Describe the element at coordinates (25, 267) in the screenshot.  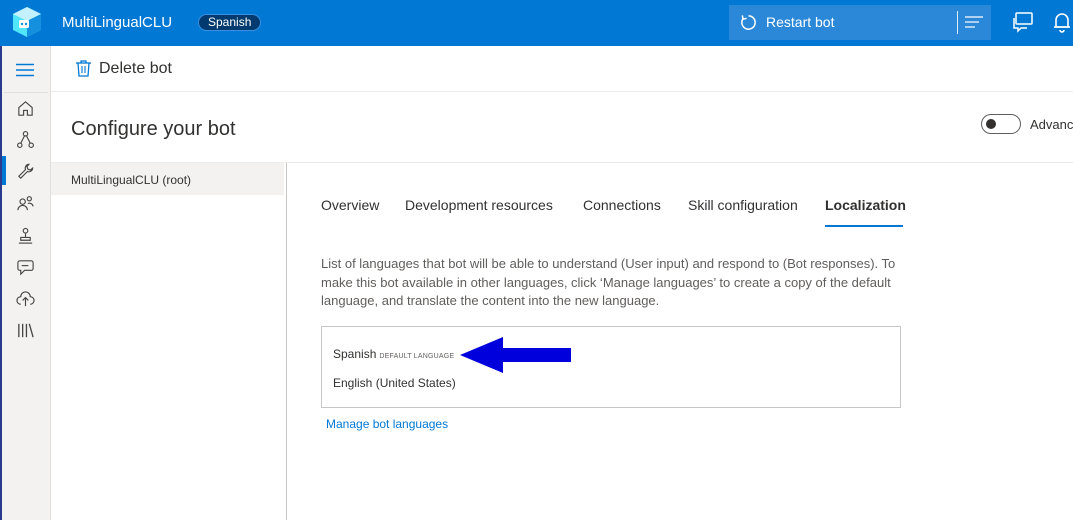
I see `chat-bubble-icon` at that location.